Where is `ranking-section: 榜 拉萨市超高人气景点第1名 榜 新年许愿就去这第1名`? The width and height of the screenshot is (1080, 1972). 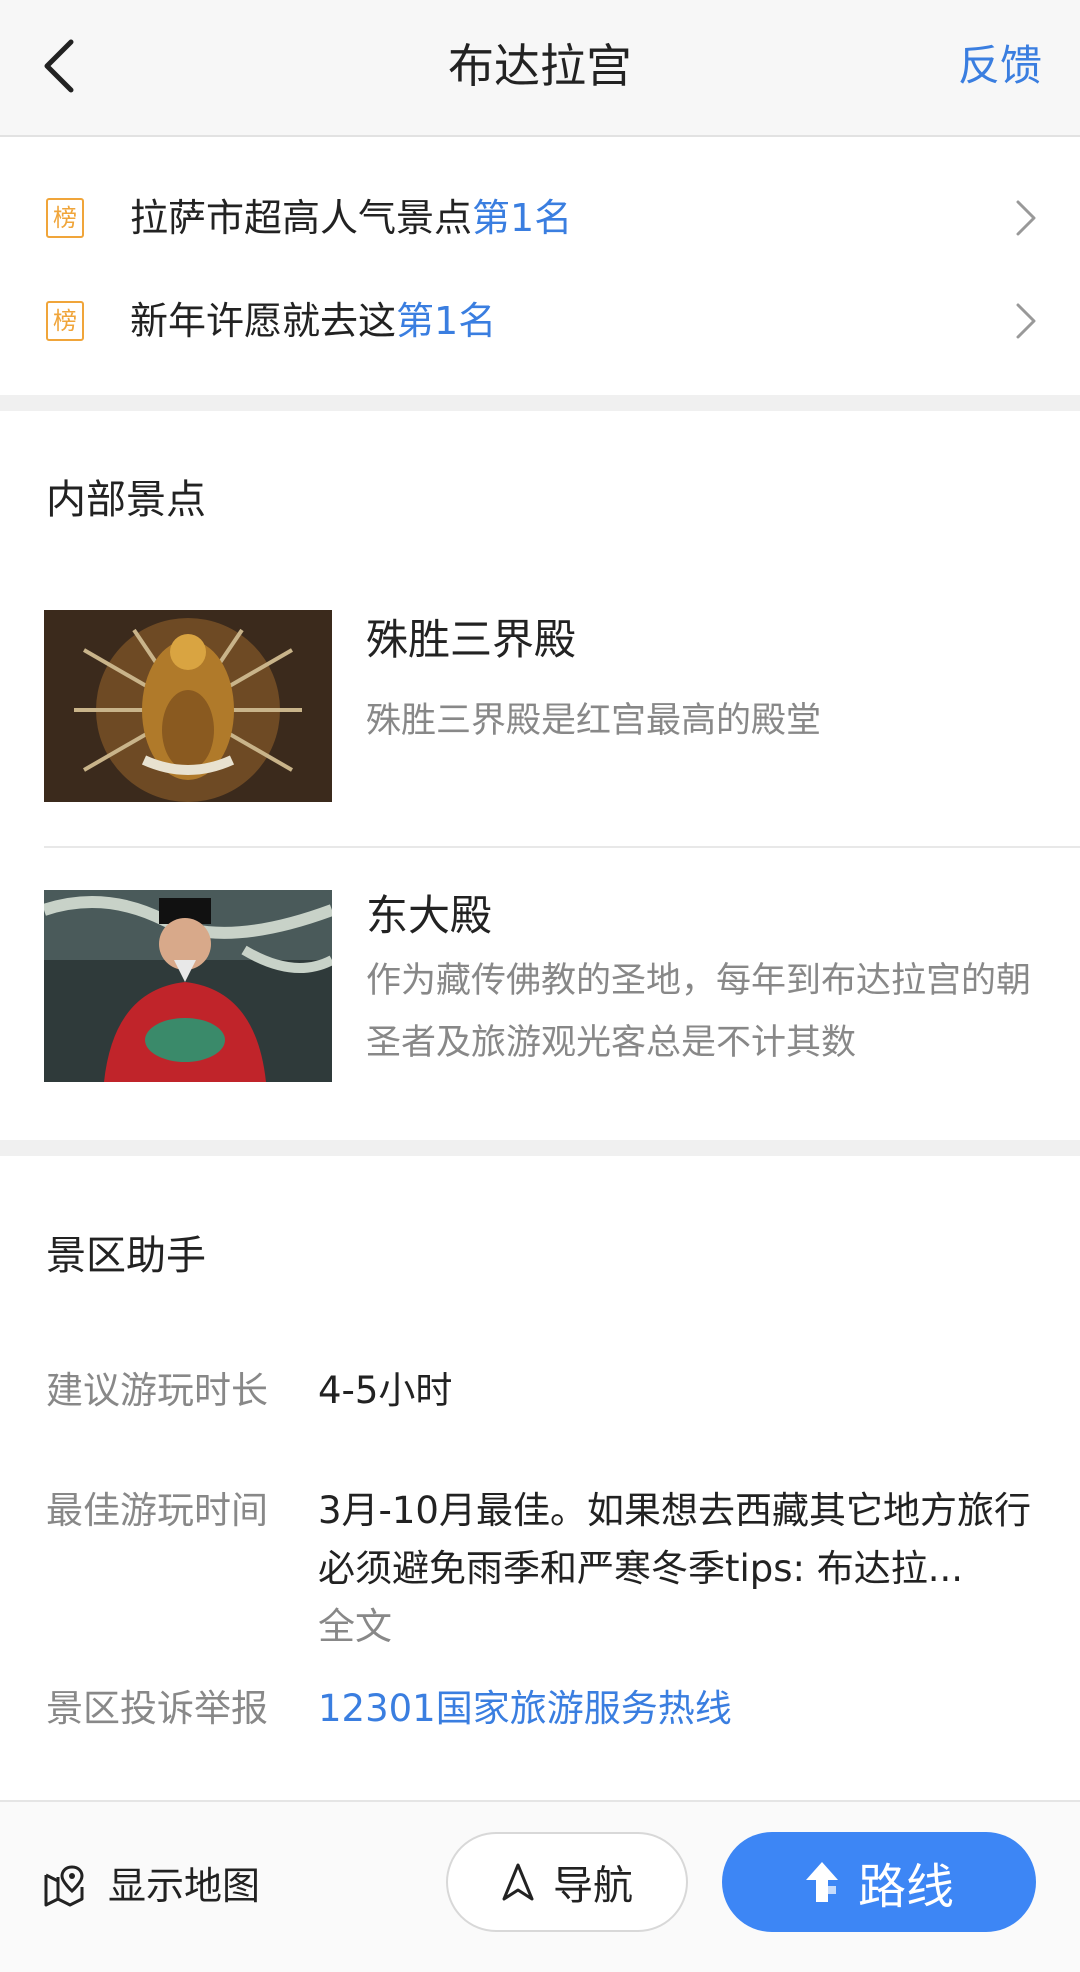 ranking-section: 榜 拉萨市超高人气景点第1名 榜 新年许愿就去这第1名 is located at coordinates (540, 271).